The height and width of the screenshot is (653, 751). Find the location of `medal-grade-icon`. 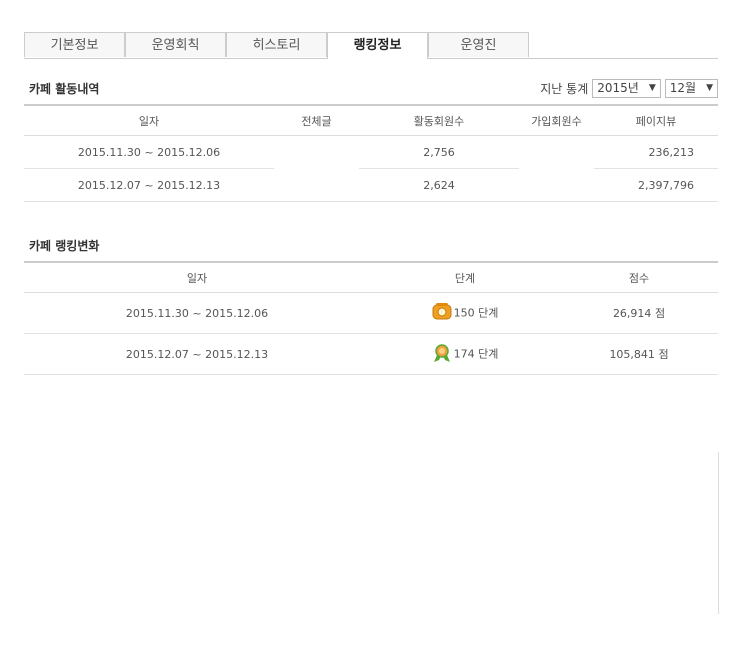

medal-grade-icon is located at coordinates (442, 354).